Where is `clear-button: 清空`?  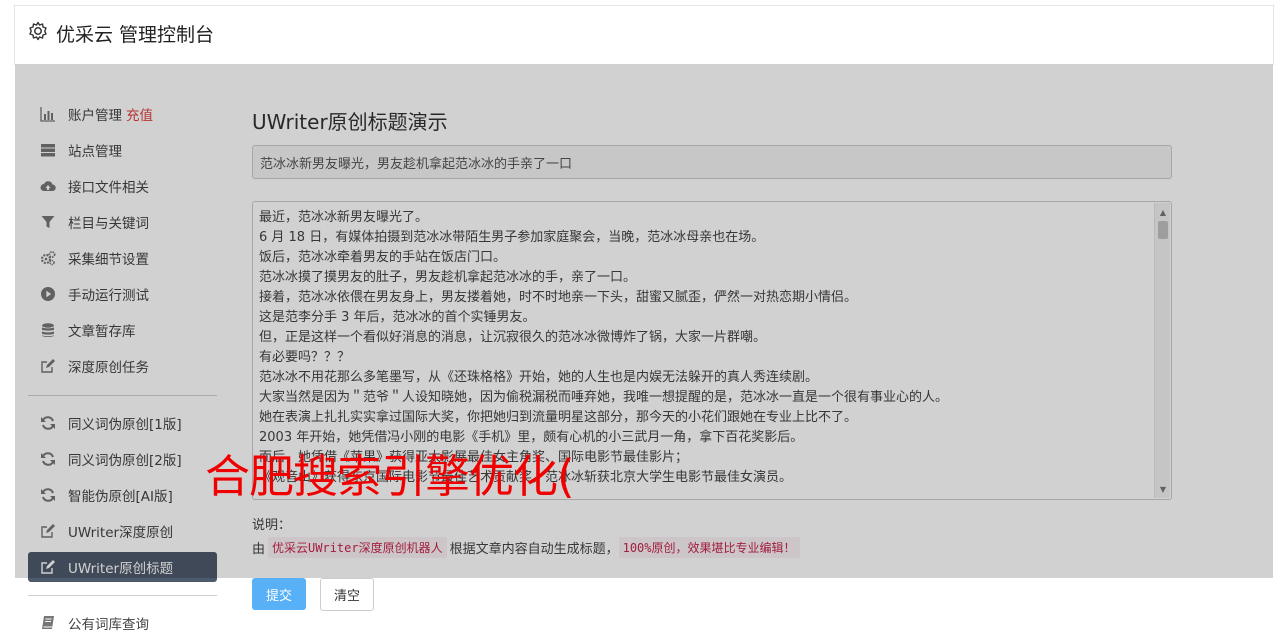
clear-button: 清空 is located at coordinates (347, 594).